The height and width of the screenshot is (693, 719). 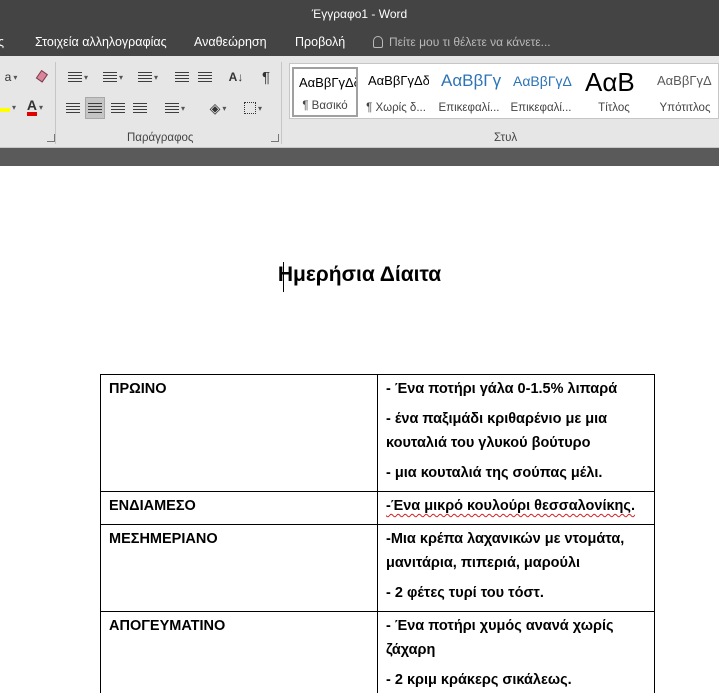 I want to click on bullets-button: ▾, so click(x=78, y=77).